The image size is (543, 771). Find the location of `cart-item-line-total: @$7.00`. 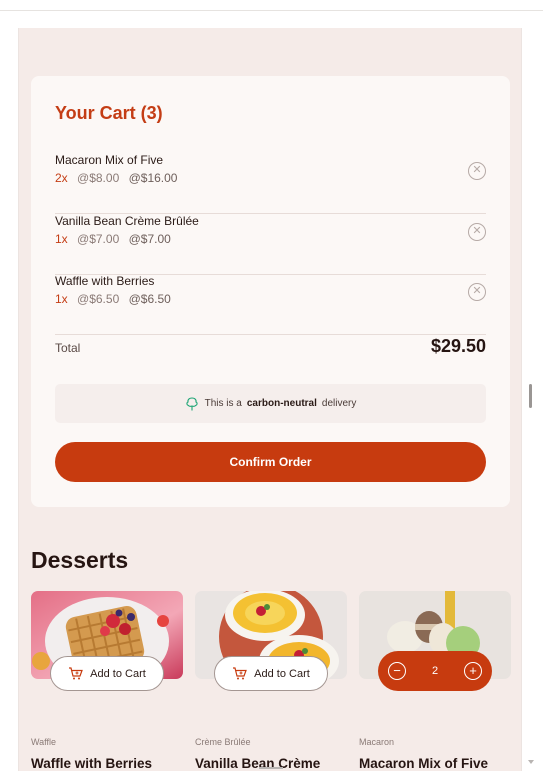

cart-item-line-total: @$7.00 is located at coordinates (149, 239).